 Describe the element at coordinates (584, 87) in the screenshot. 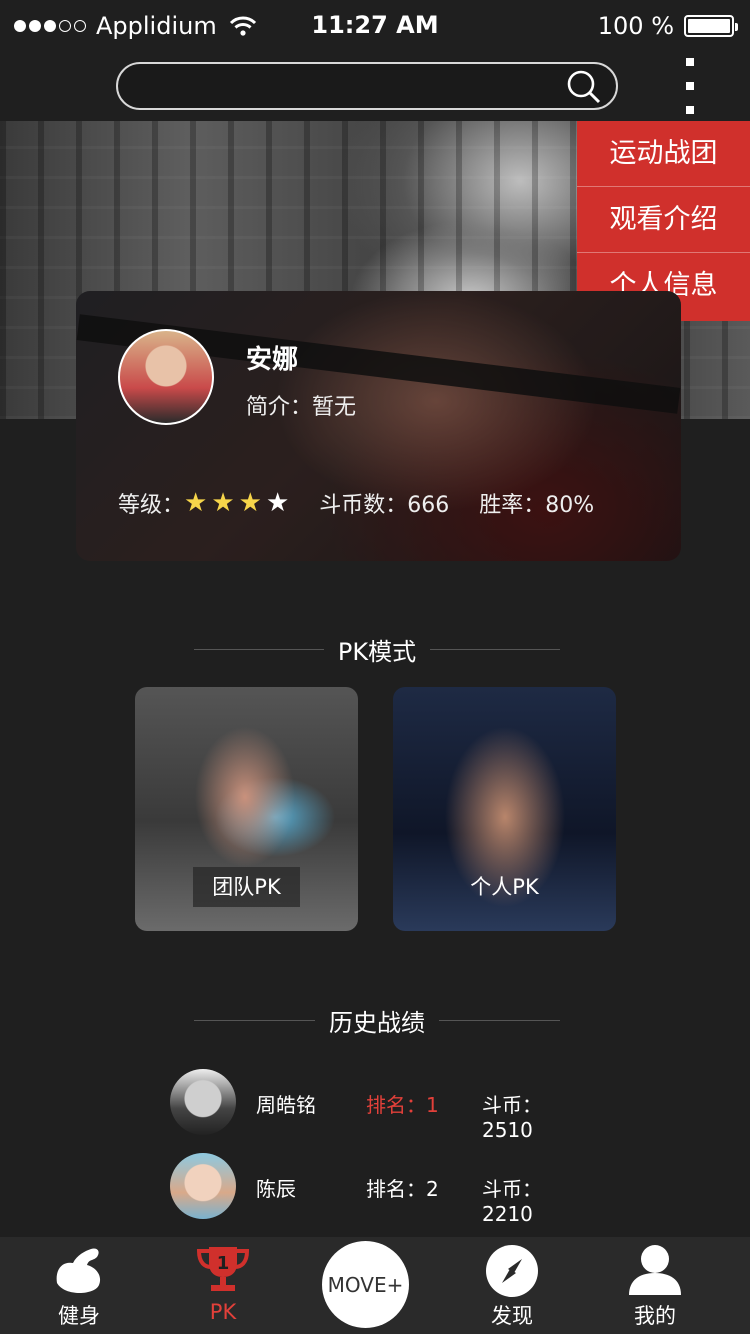

I see `search-icon` at that location.